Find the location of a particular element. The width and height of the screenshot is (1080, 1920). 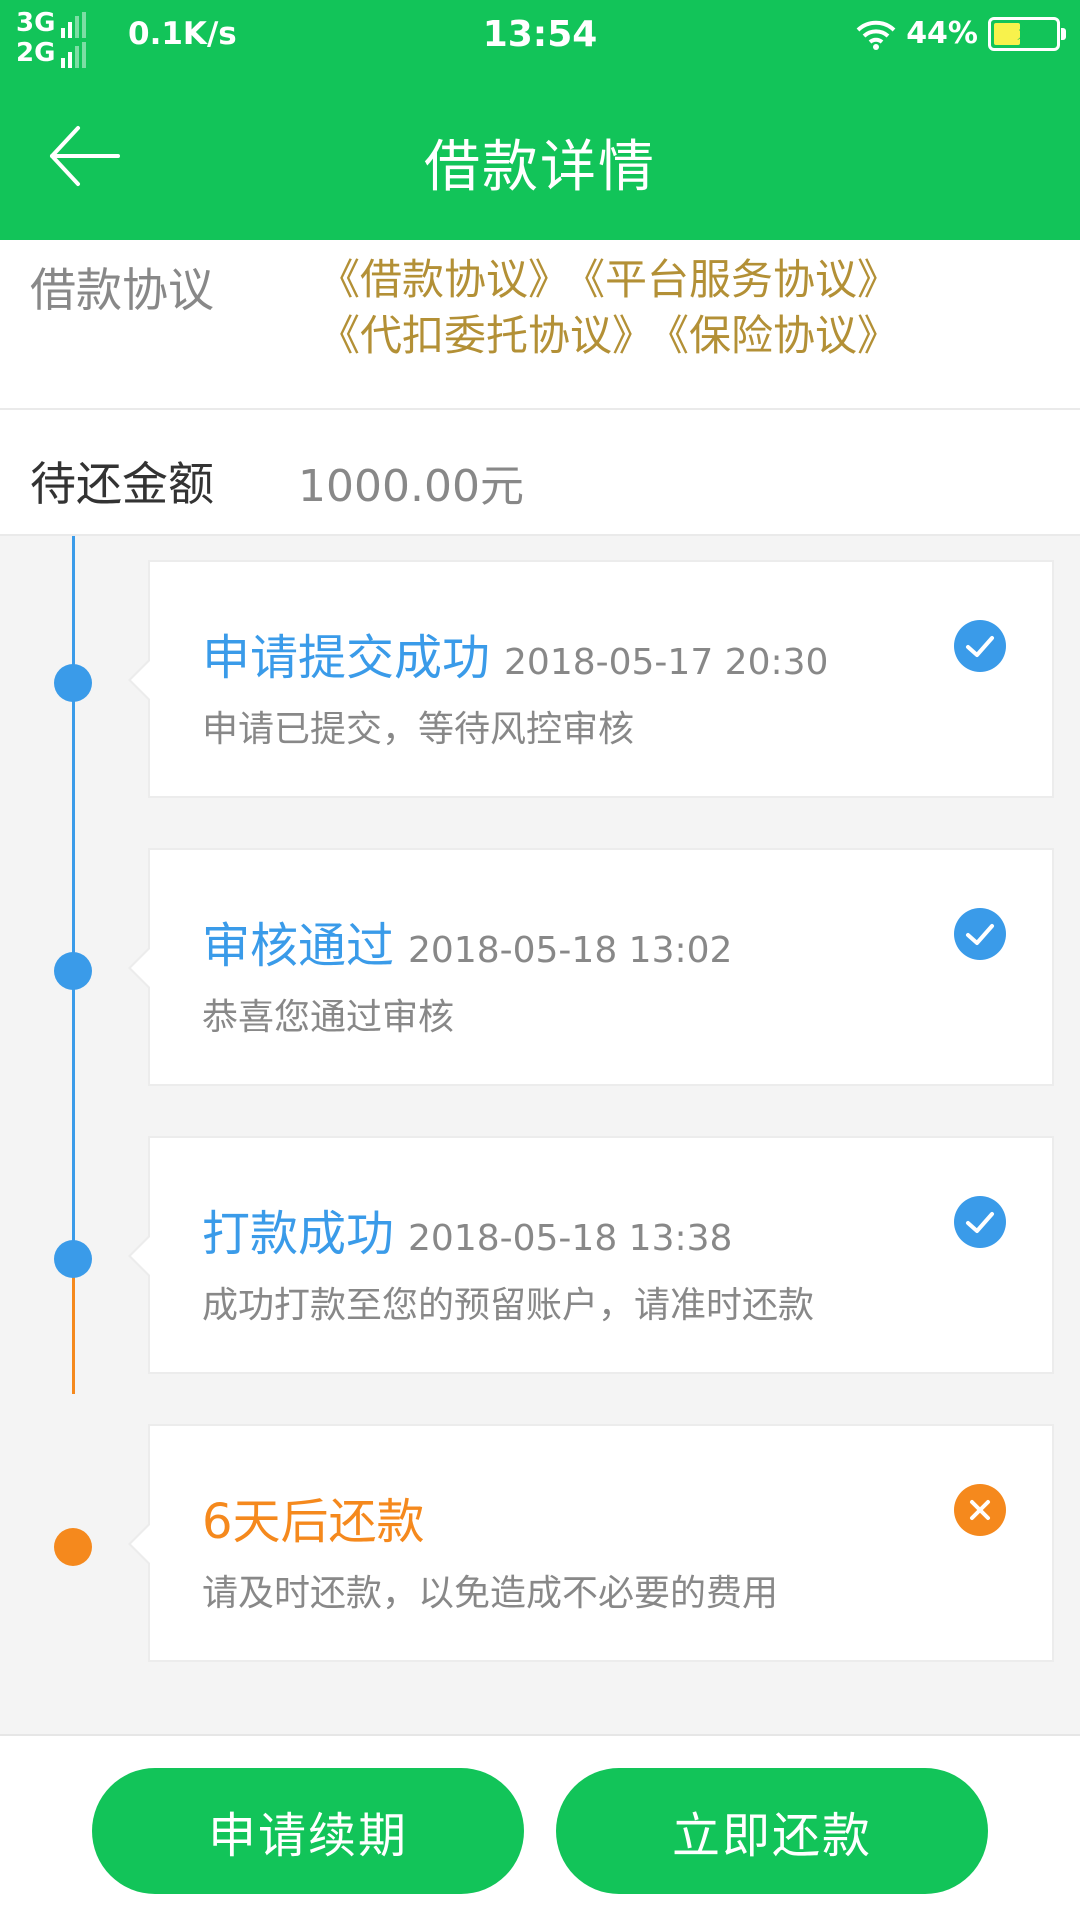

agreement-links: 《借款协议》 《平台服务协议》 《代扣委托协议》 《保险协议》 is located at coordinates (678, 308).